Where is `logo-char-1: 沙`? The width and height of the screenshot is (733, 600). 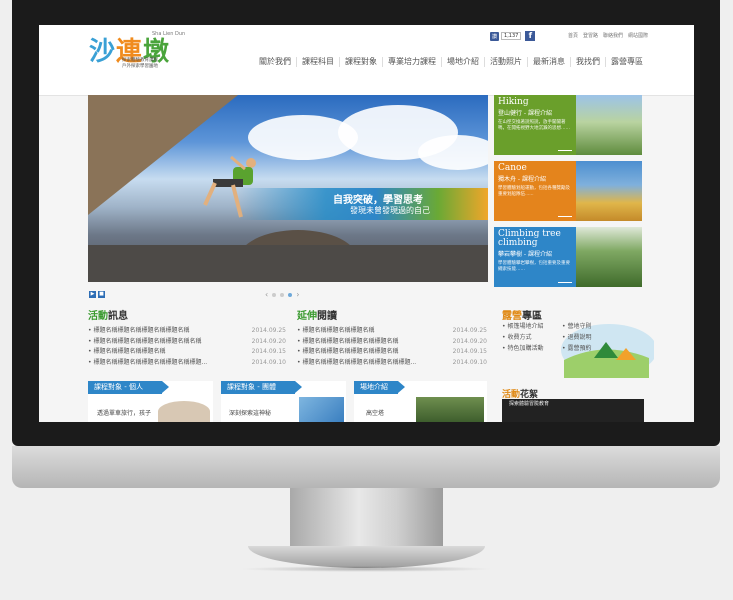
logo-char-1: 沙 is located at coordinates (103, 52).